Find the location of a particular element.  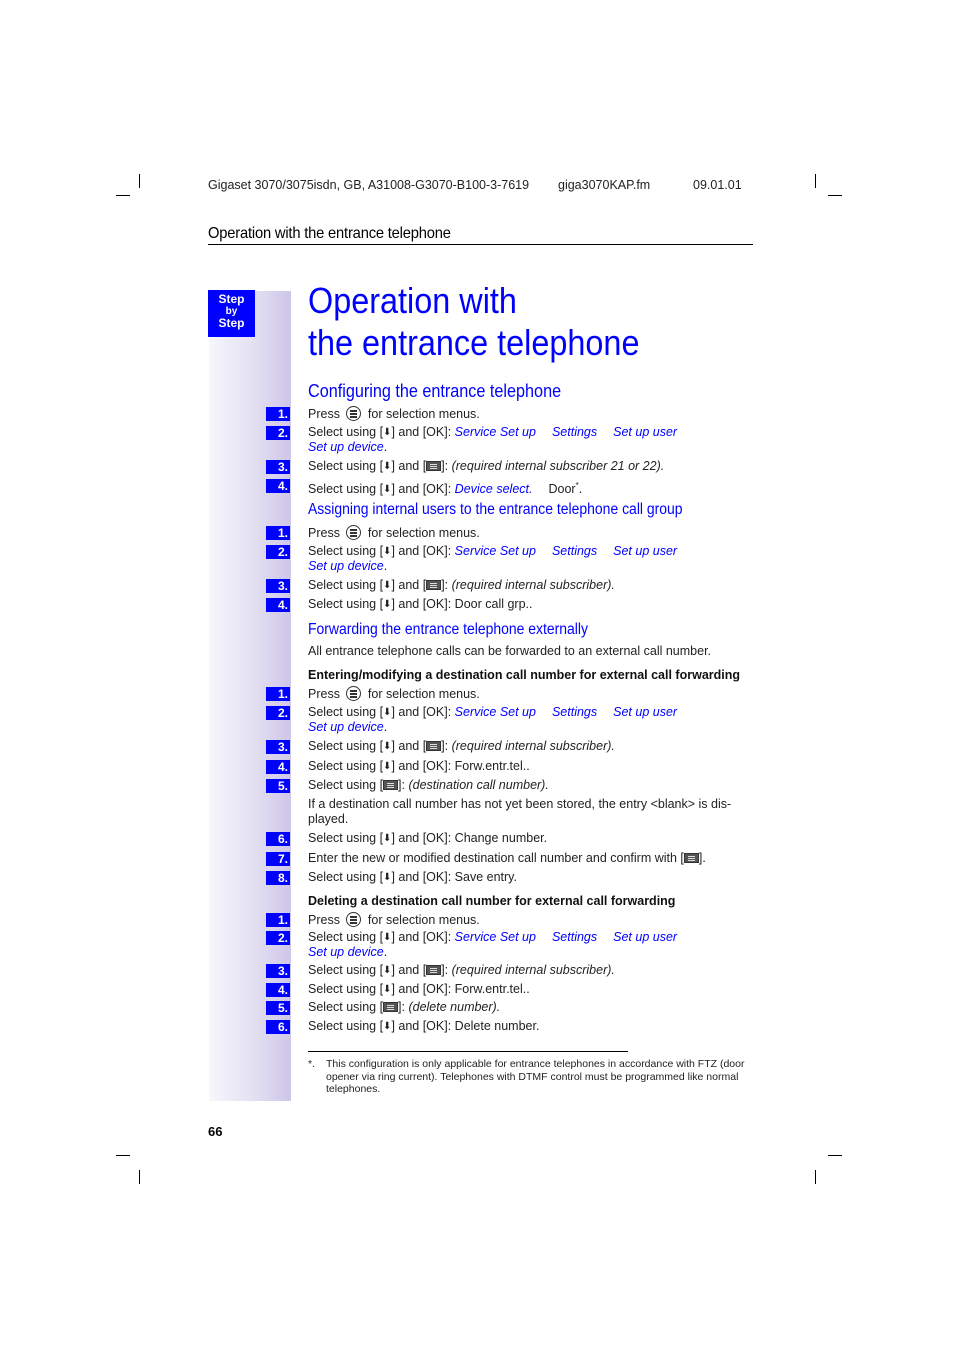

value: Delete number. is located at coordinates (497, 1026).